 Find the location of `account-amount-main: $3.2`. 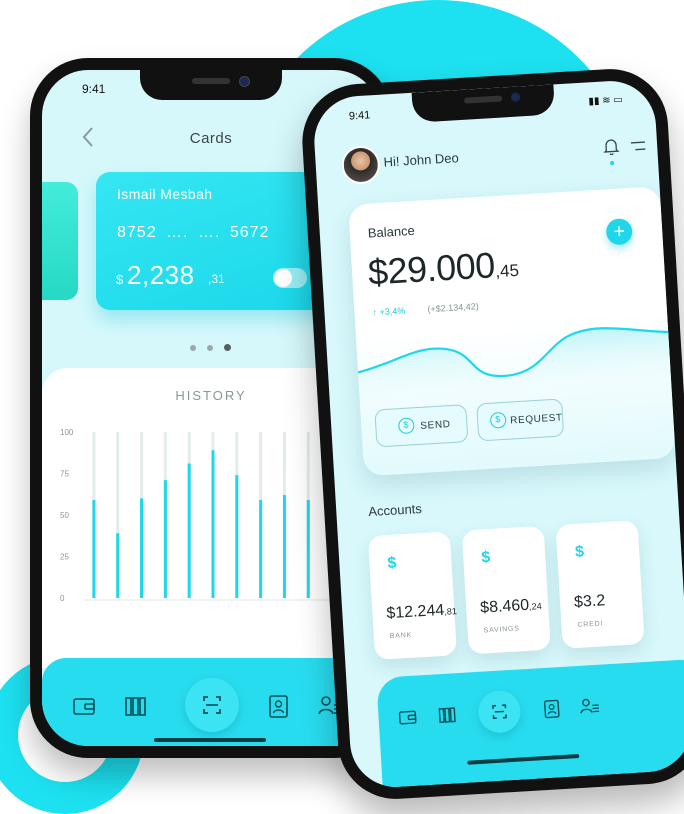

account-amount-main: $3.2 is located at coordinates (590, 601).